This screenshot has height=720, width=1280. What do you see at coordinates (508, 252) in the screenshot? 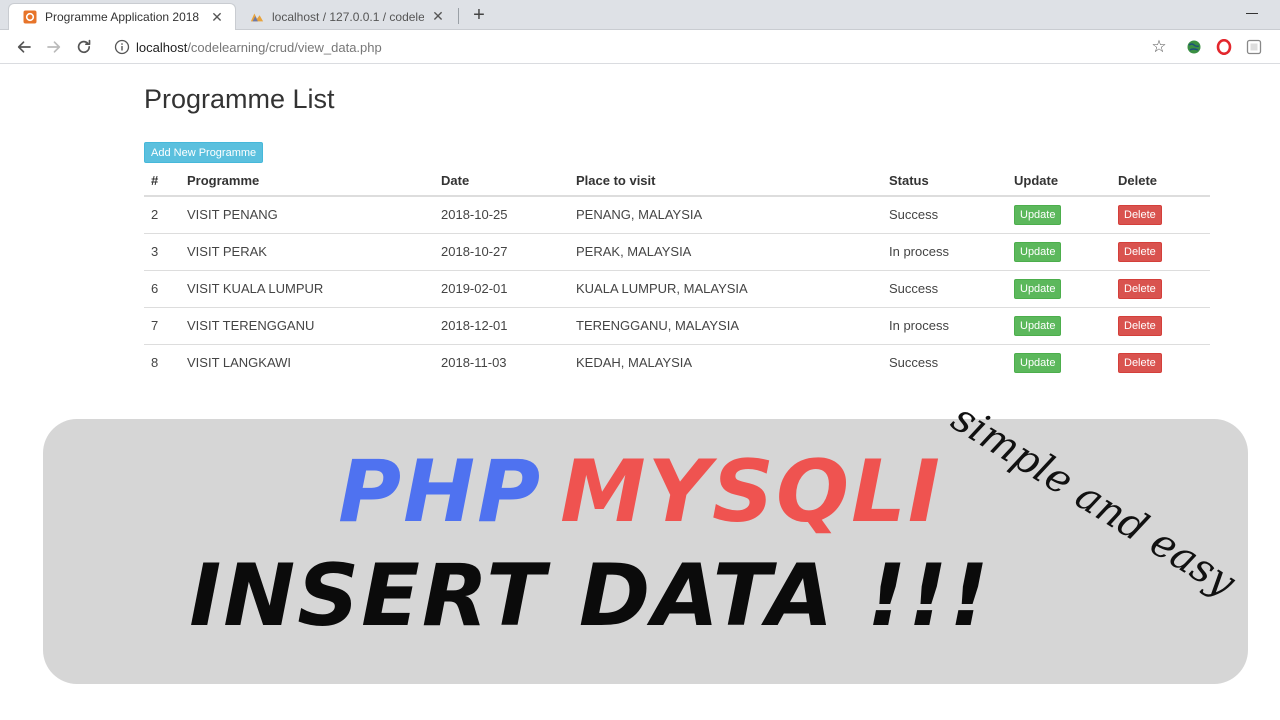
I see `cell-date: 2018-10-27` at bounding box center [508, 252].